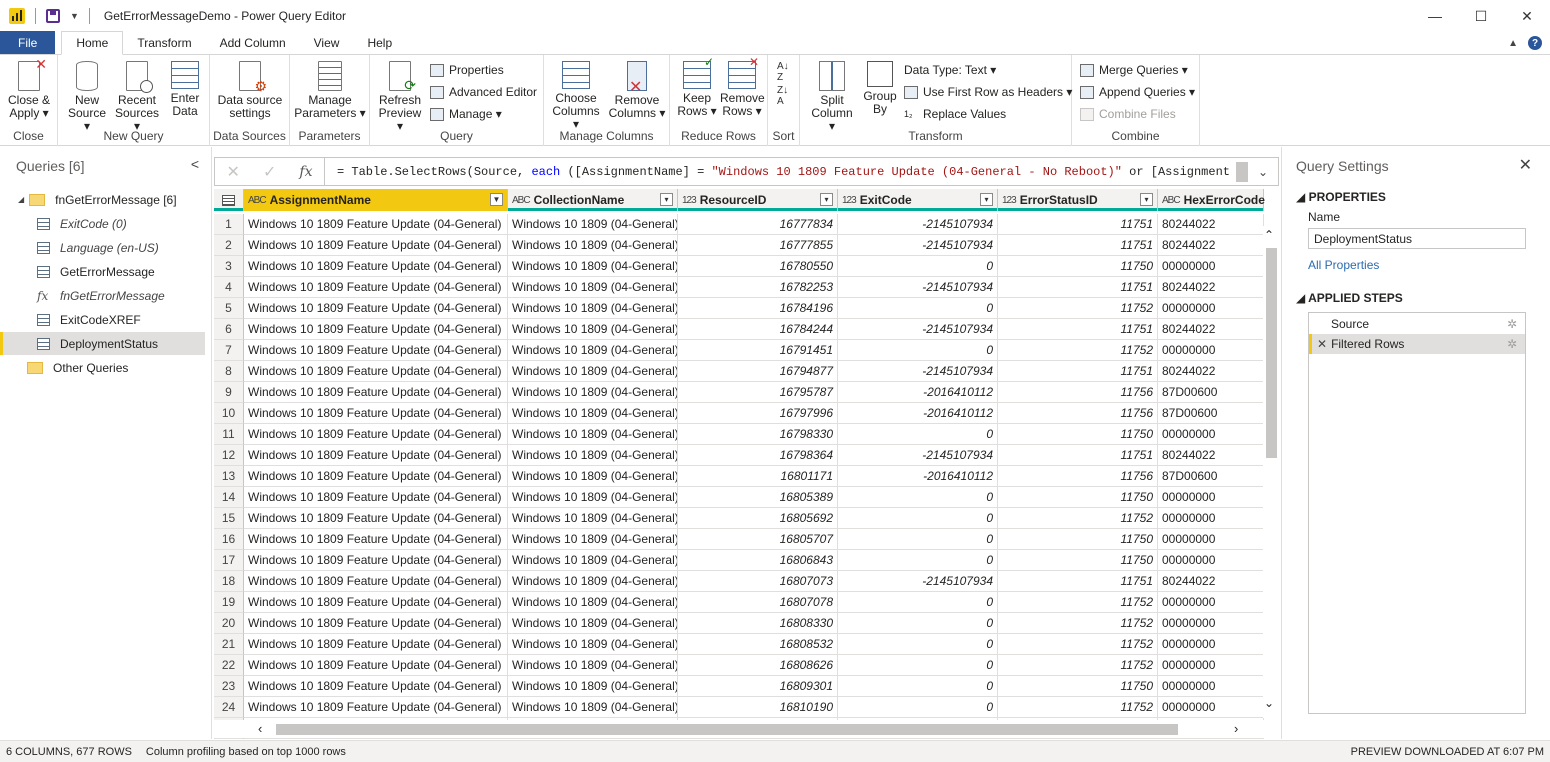 The width and height of the screenshot is (1550, 762). Describe the element at coordinates (758, 539) in the screenshot. I see `table-cell: 16805707` at that location.